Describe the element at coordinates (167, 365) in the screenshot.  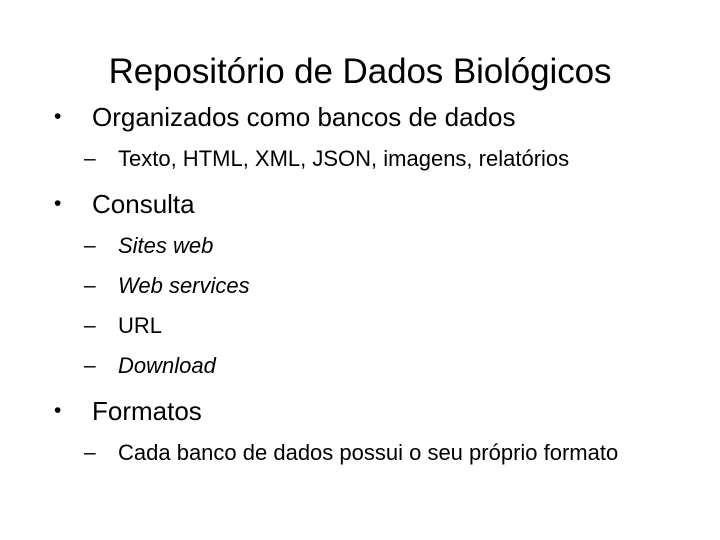
I see `bullet-level2-text: Download` at that location.